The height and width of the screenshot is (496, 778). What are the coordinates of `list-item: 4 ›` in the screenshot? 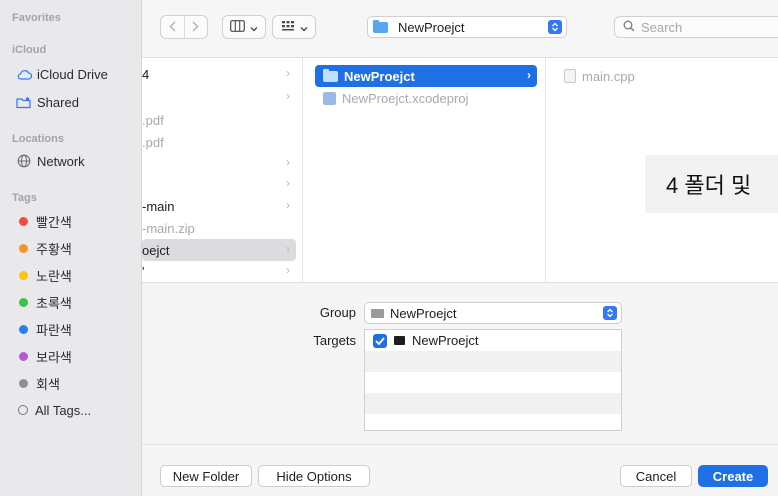 It's located at (219, 74).